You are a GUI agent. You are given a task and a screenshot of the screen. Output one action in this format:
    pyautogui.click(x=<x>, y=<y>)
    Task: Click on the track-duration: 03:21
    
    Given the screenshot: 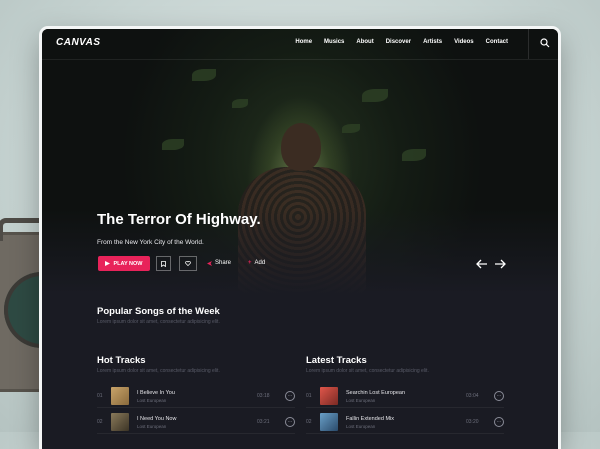 What is the action you would take?
    pyautogui.click(x=263, y=422)
    